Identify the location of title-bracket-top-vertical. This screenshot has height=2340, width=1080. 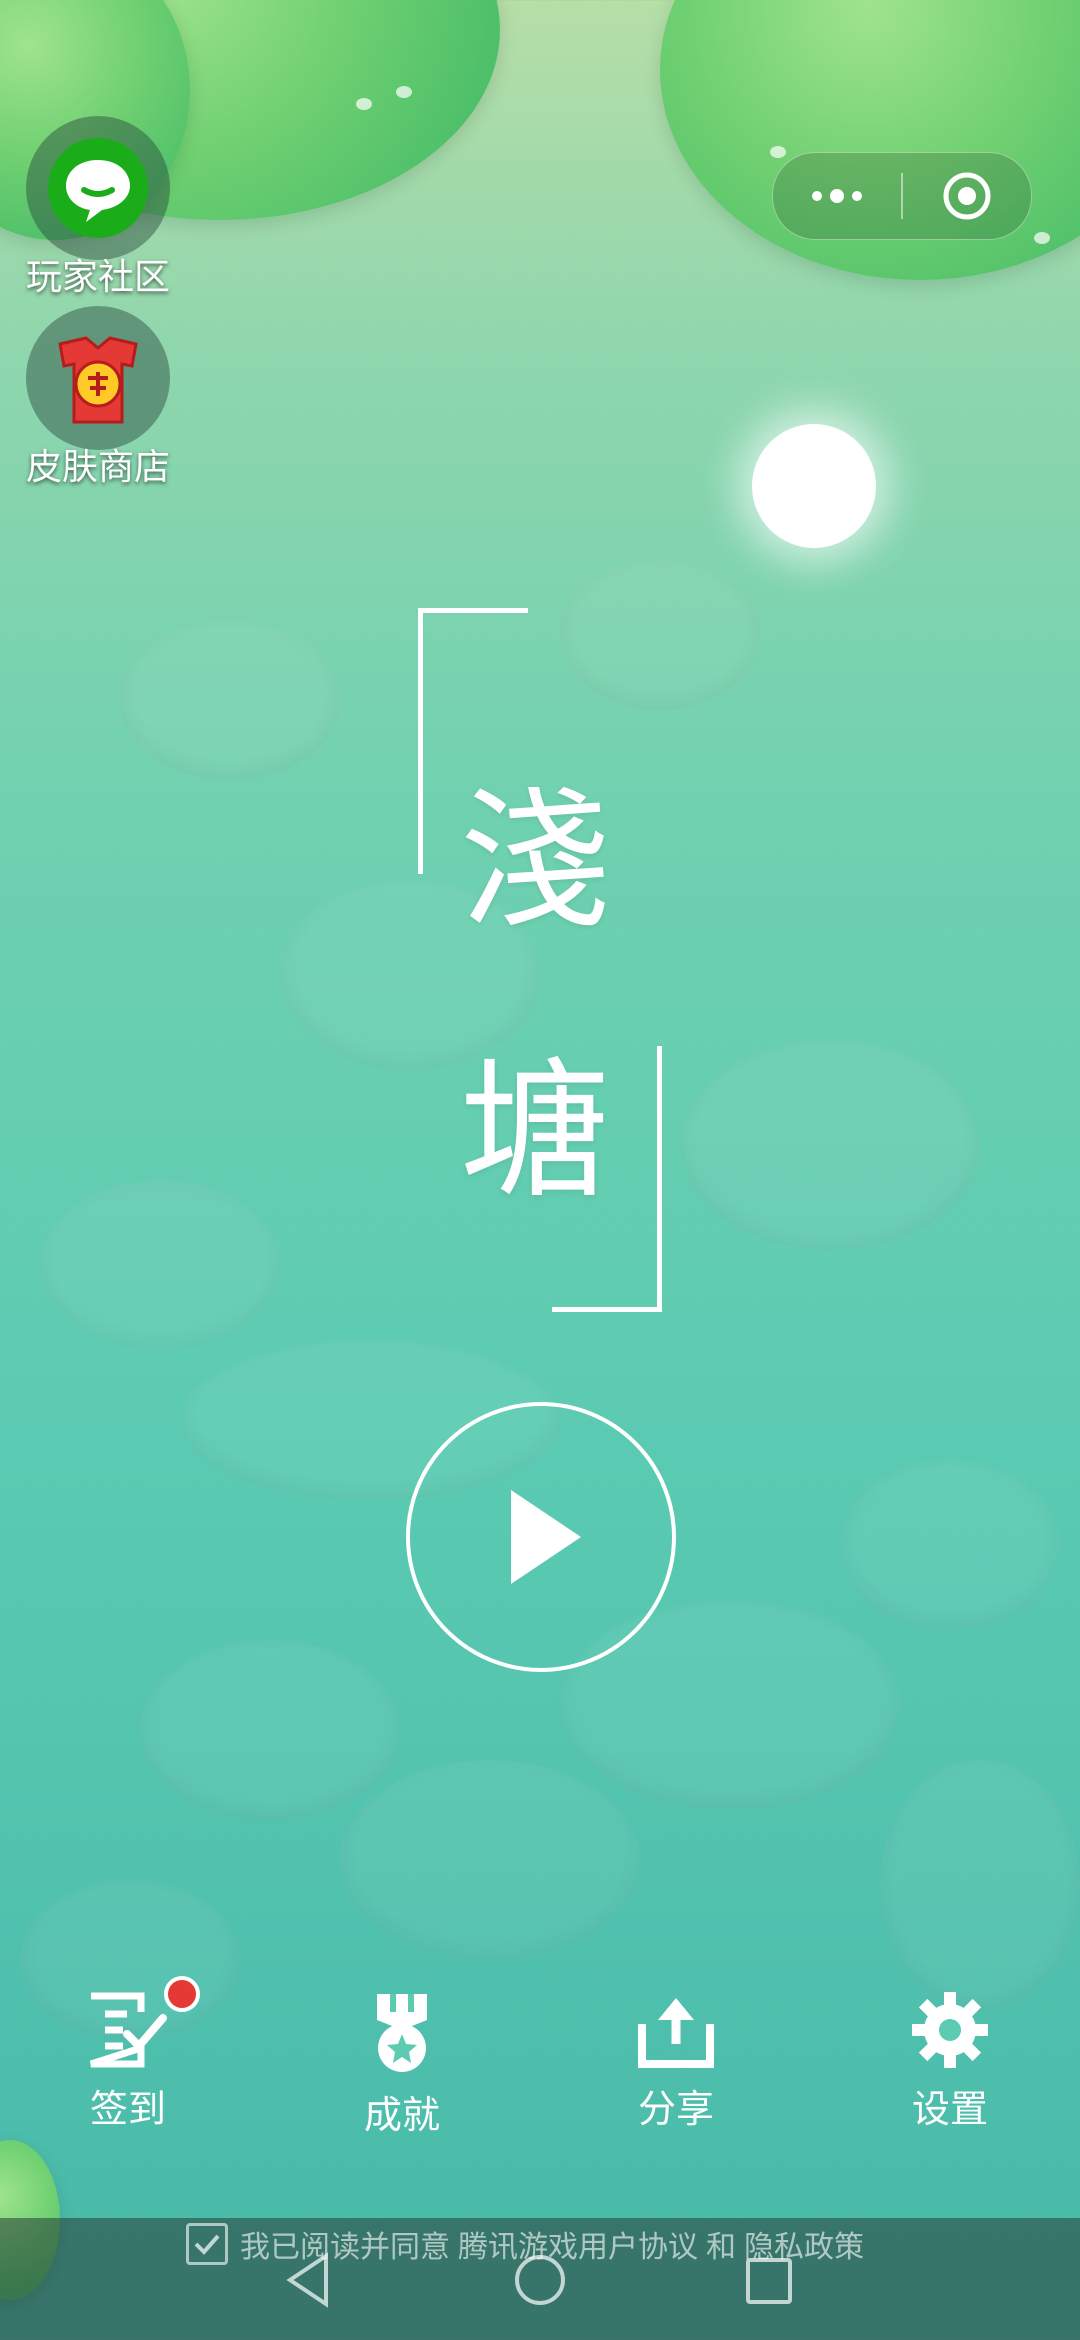
(420, 741).